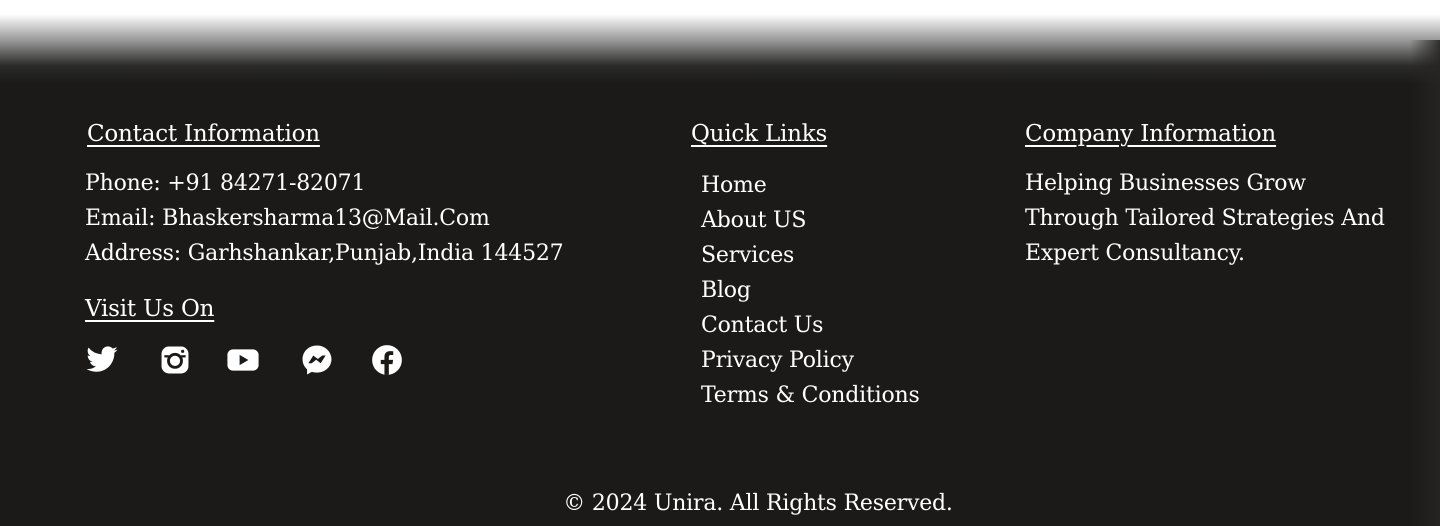 The image size is (1440, 526). Describe the element at coordinates (1151, 134) in the screenshot. I see `company-heading: Company Information` at that location.